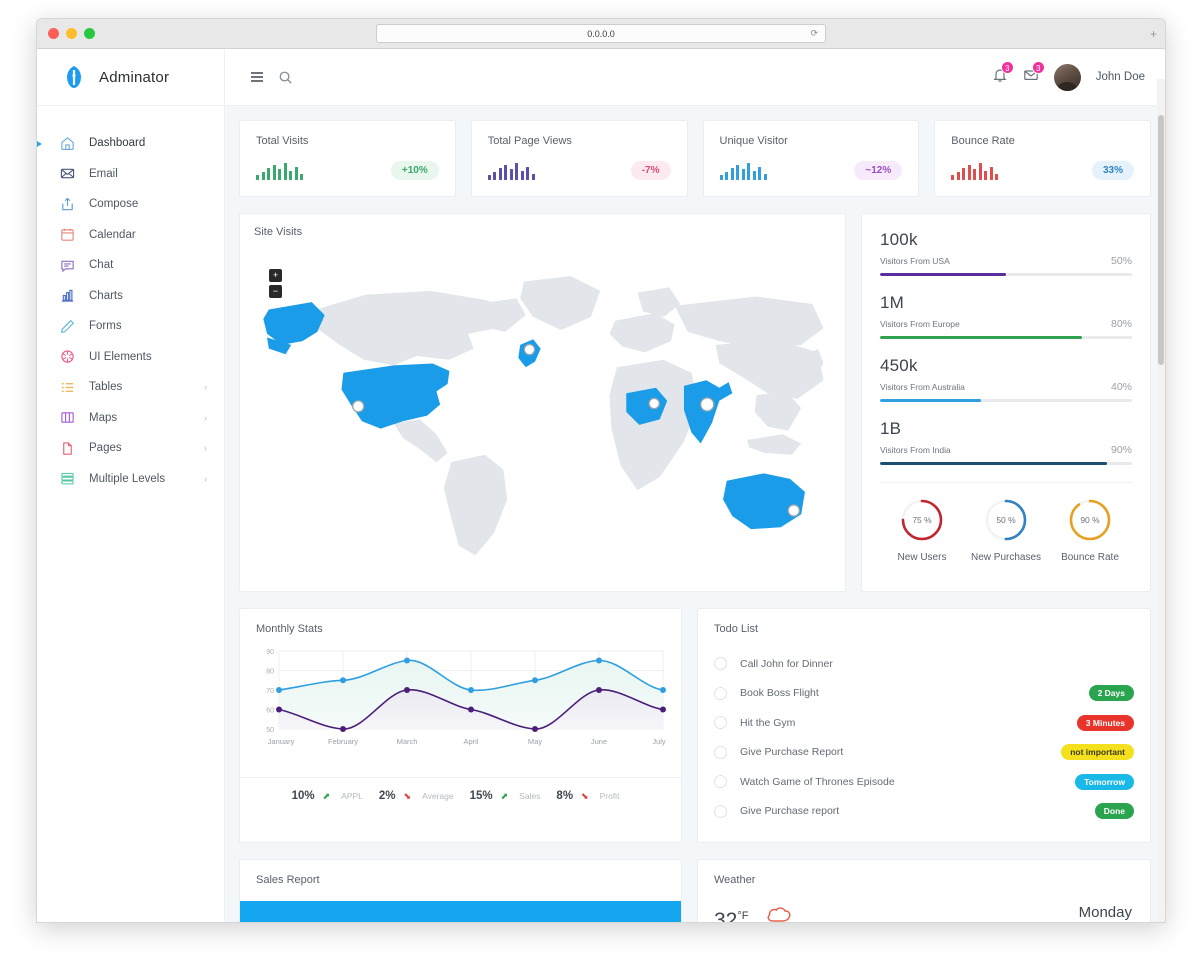  I want to click on donut-label: New Users, so click(922, 557).